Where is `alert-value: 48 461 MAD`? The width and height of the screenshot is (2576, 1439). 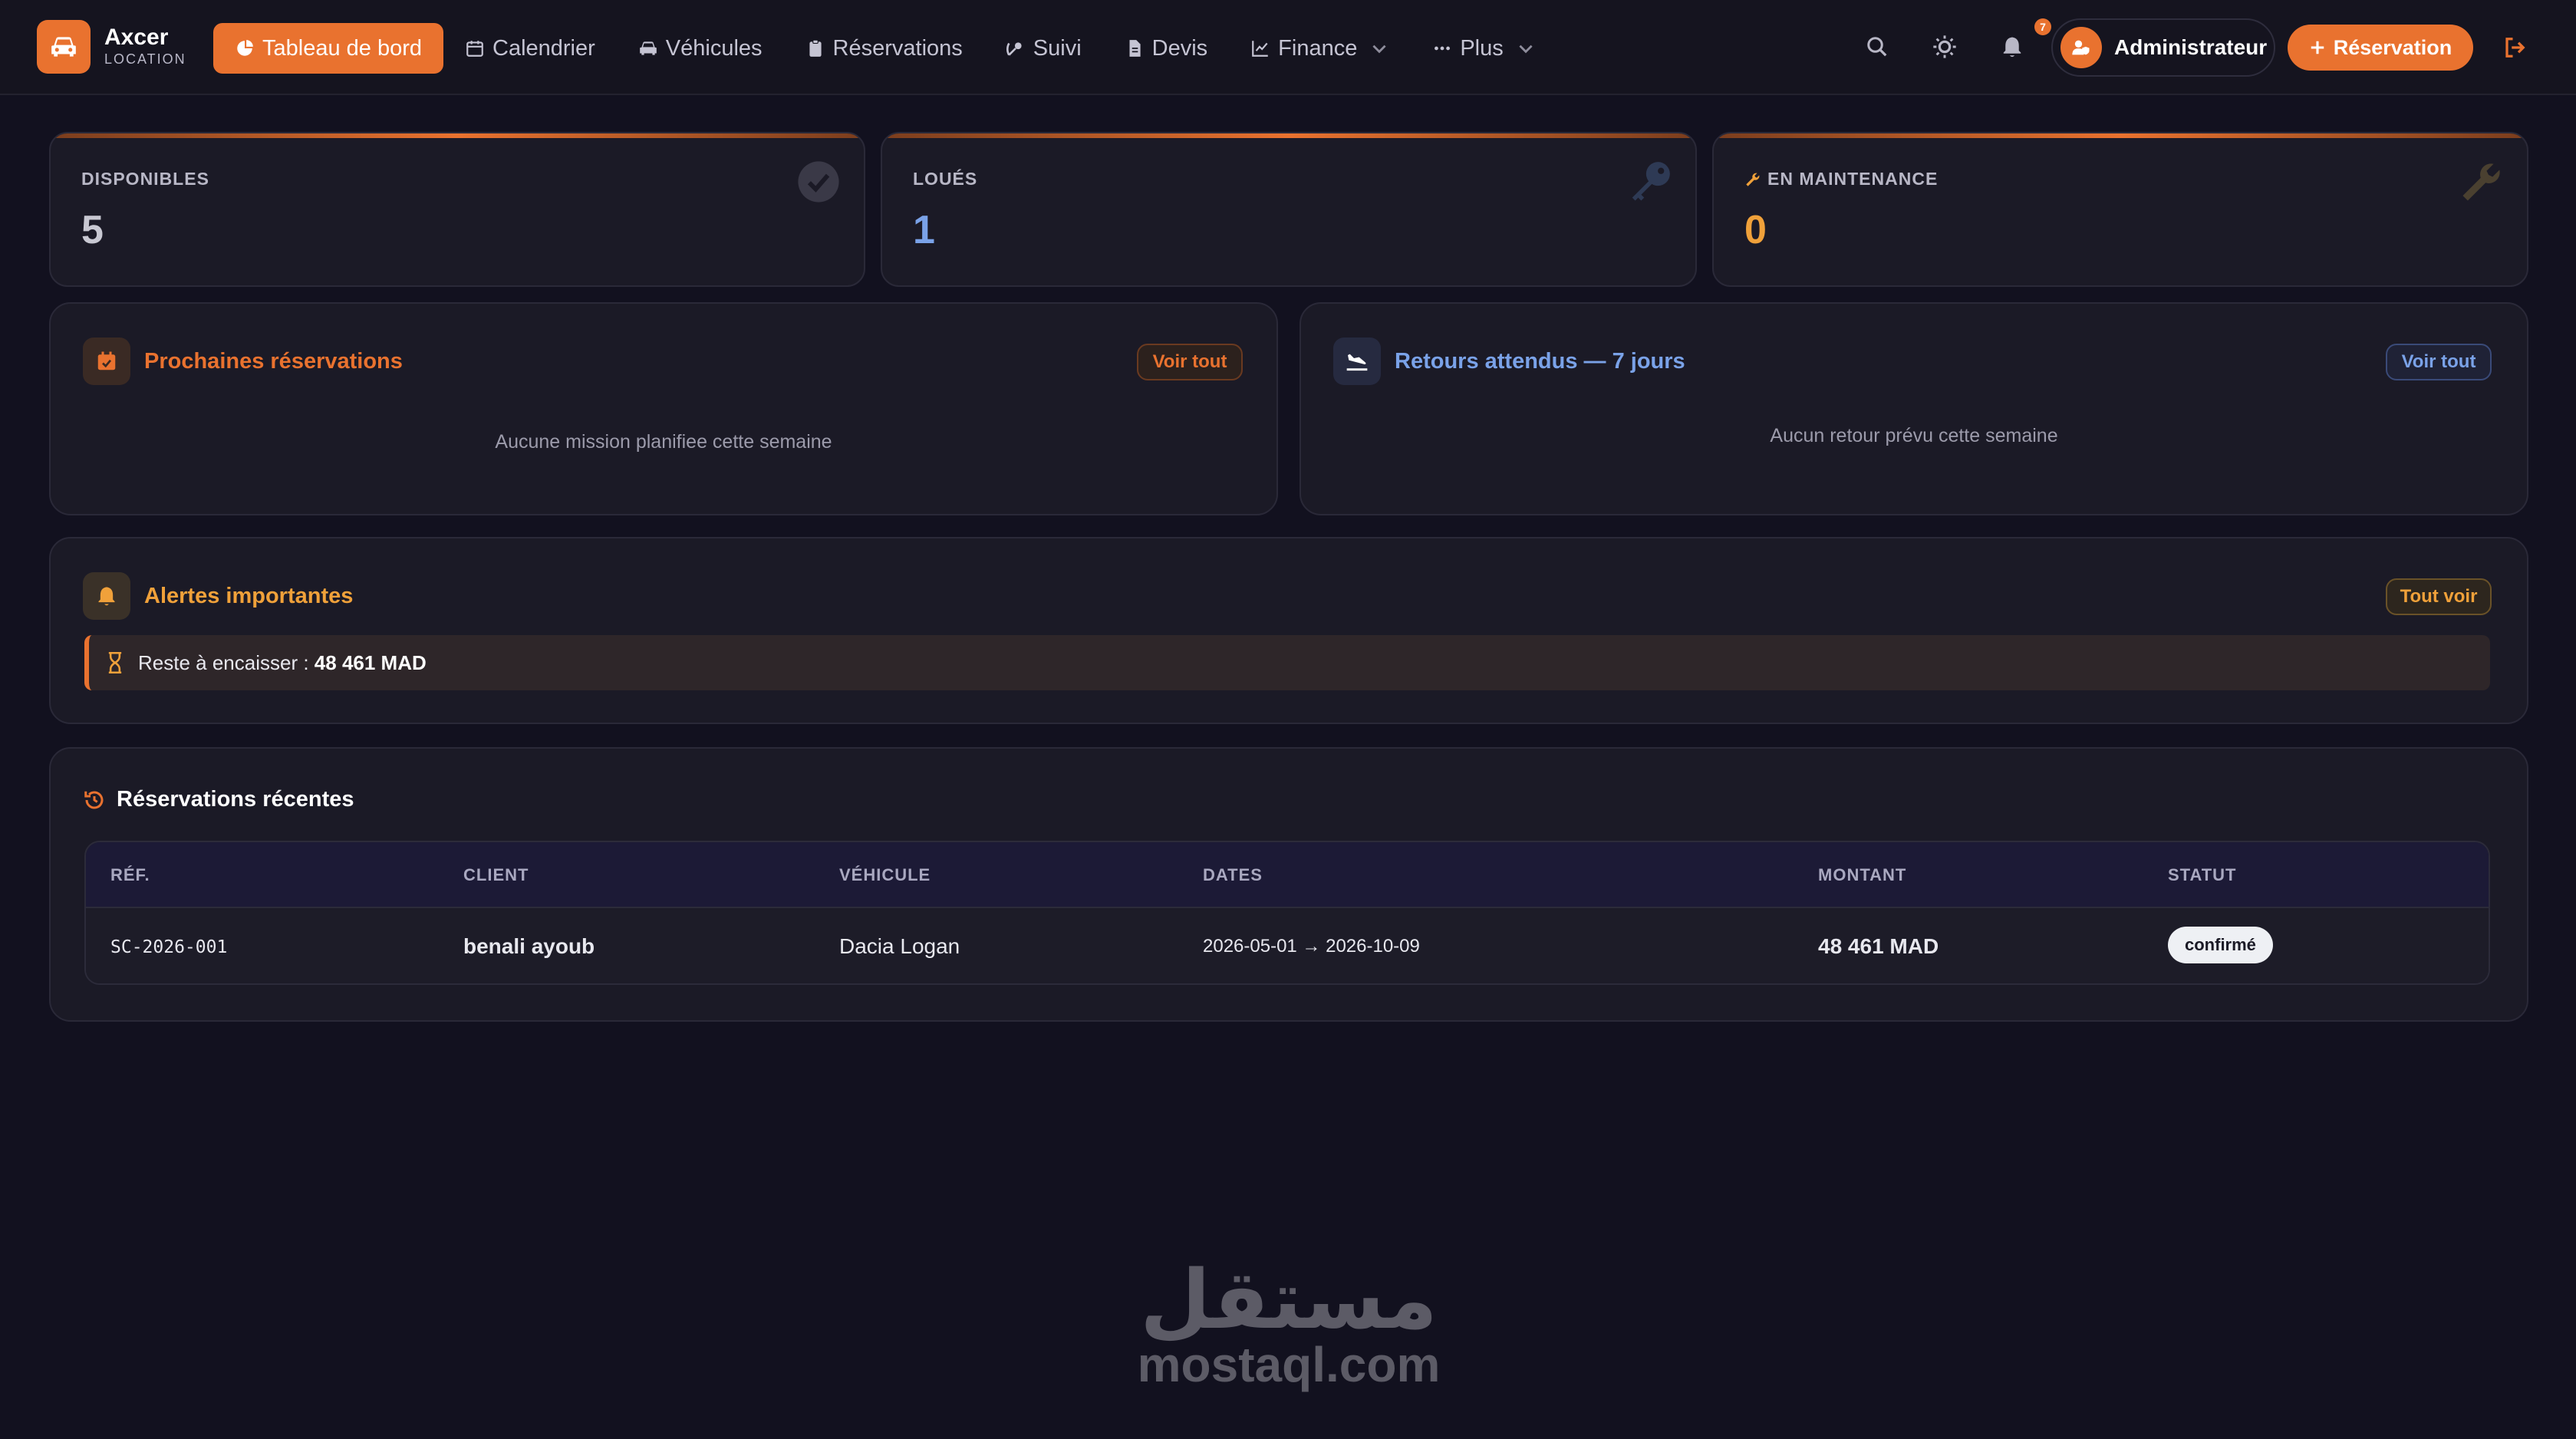
alert-value: 48 461 MAD is located at coordinates (370, 662).